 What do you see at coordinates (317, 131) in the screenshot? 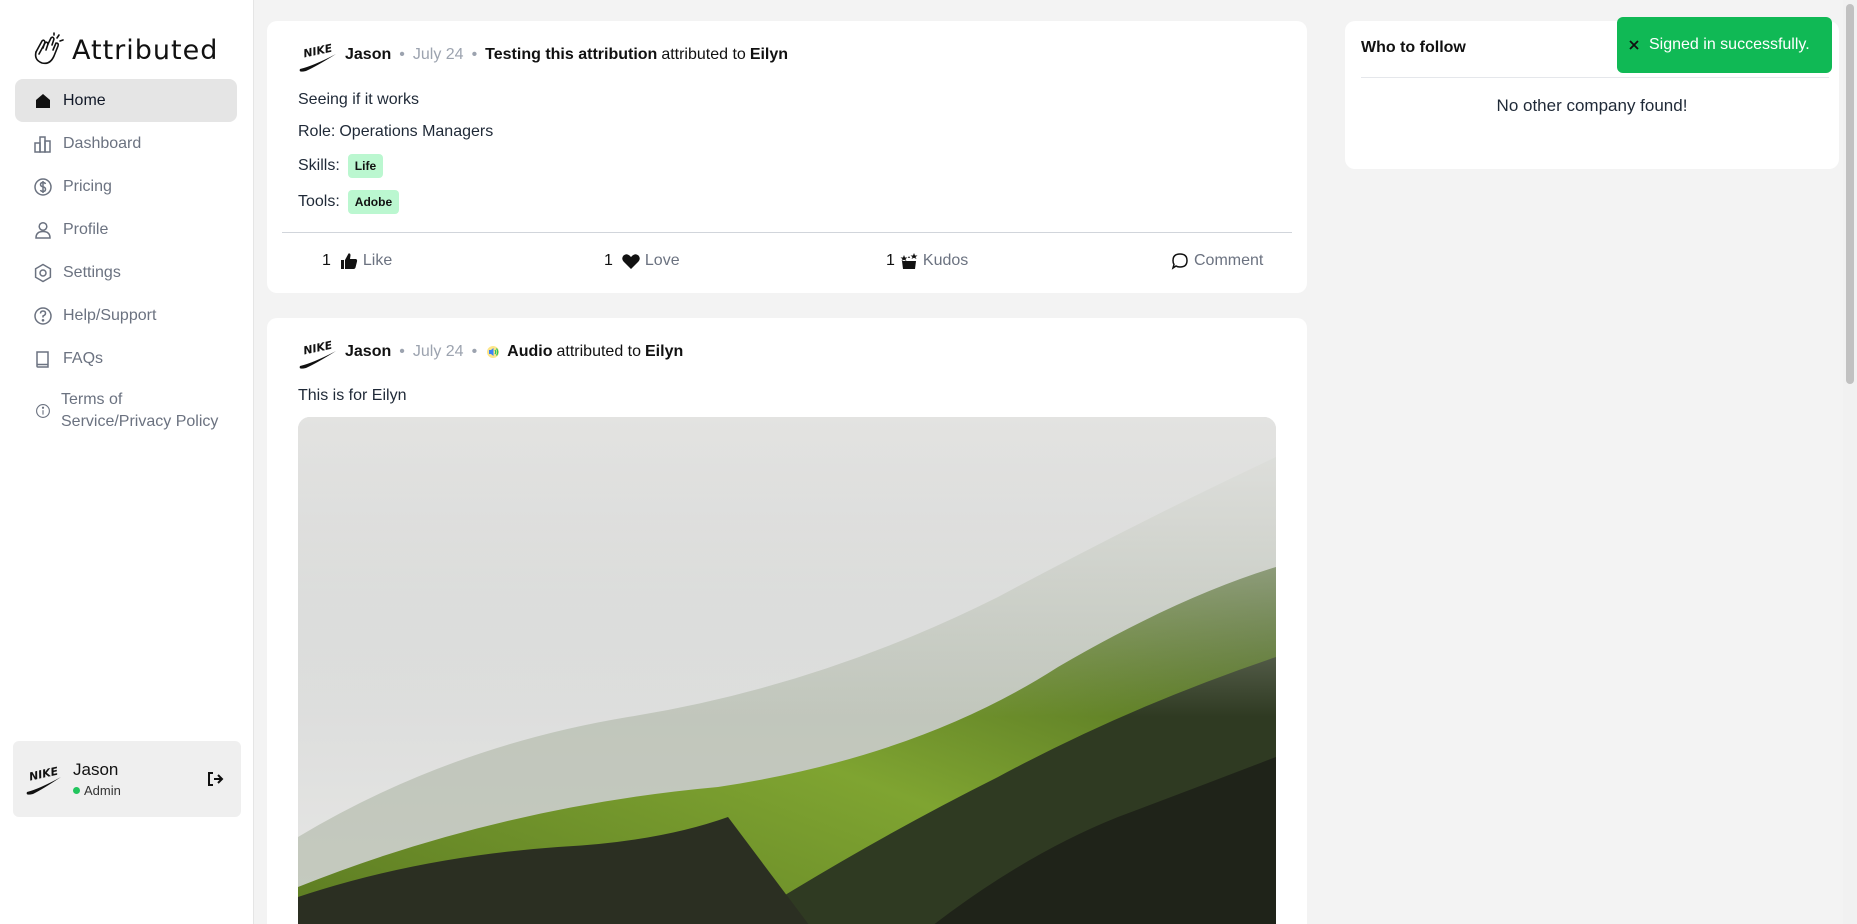
I see `role-label: Role:` at bounding box center [317, 131].